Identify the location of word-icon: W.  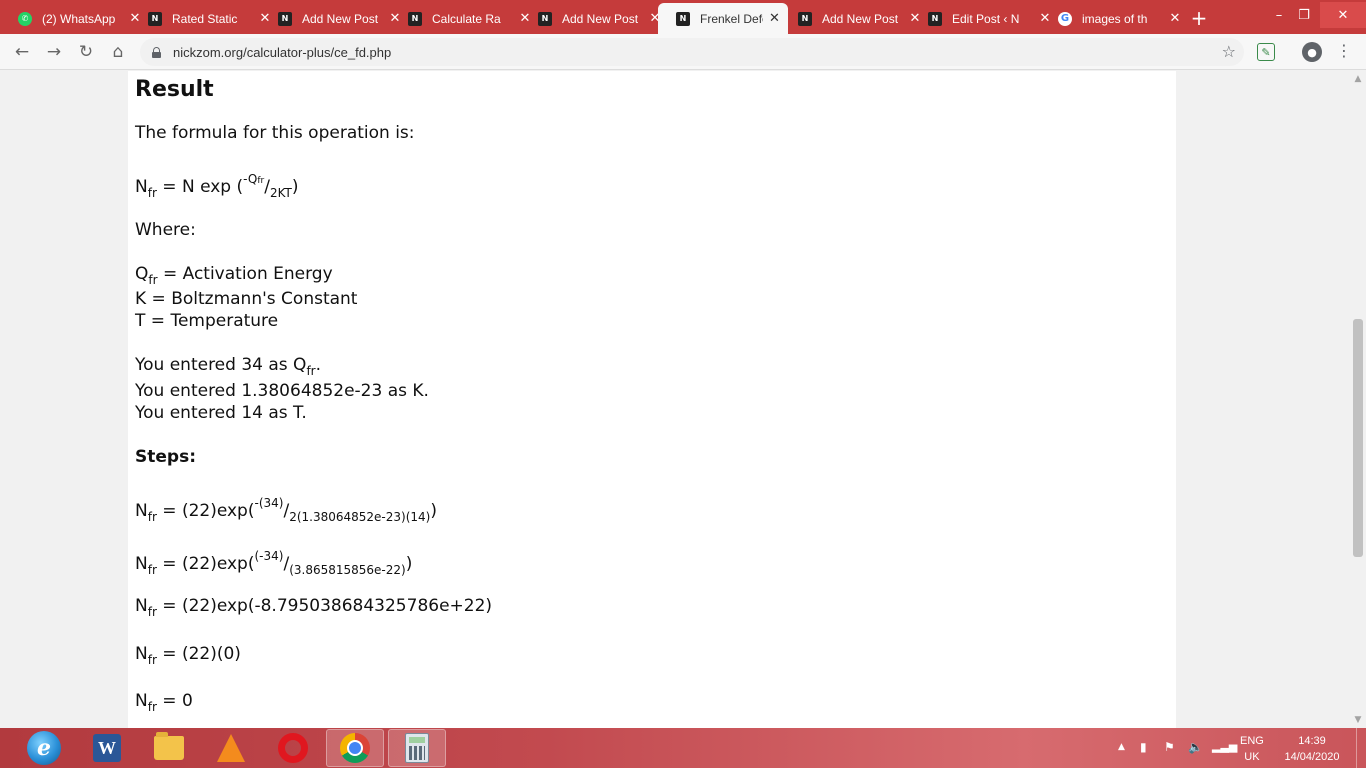
(107, 748).